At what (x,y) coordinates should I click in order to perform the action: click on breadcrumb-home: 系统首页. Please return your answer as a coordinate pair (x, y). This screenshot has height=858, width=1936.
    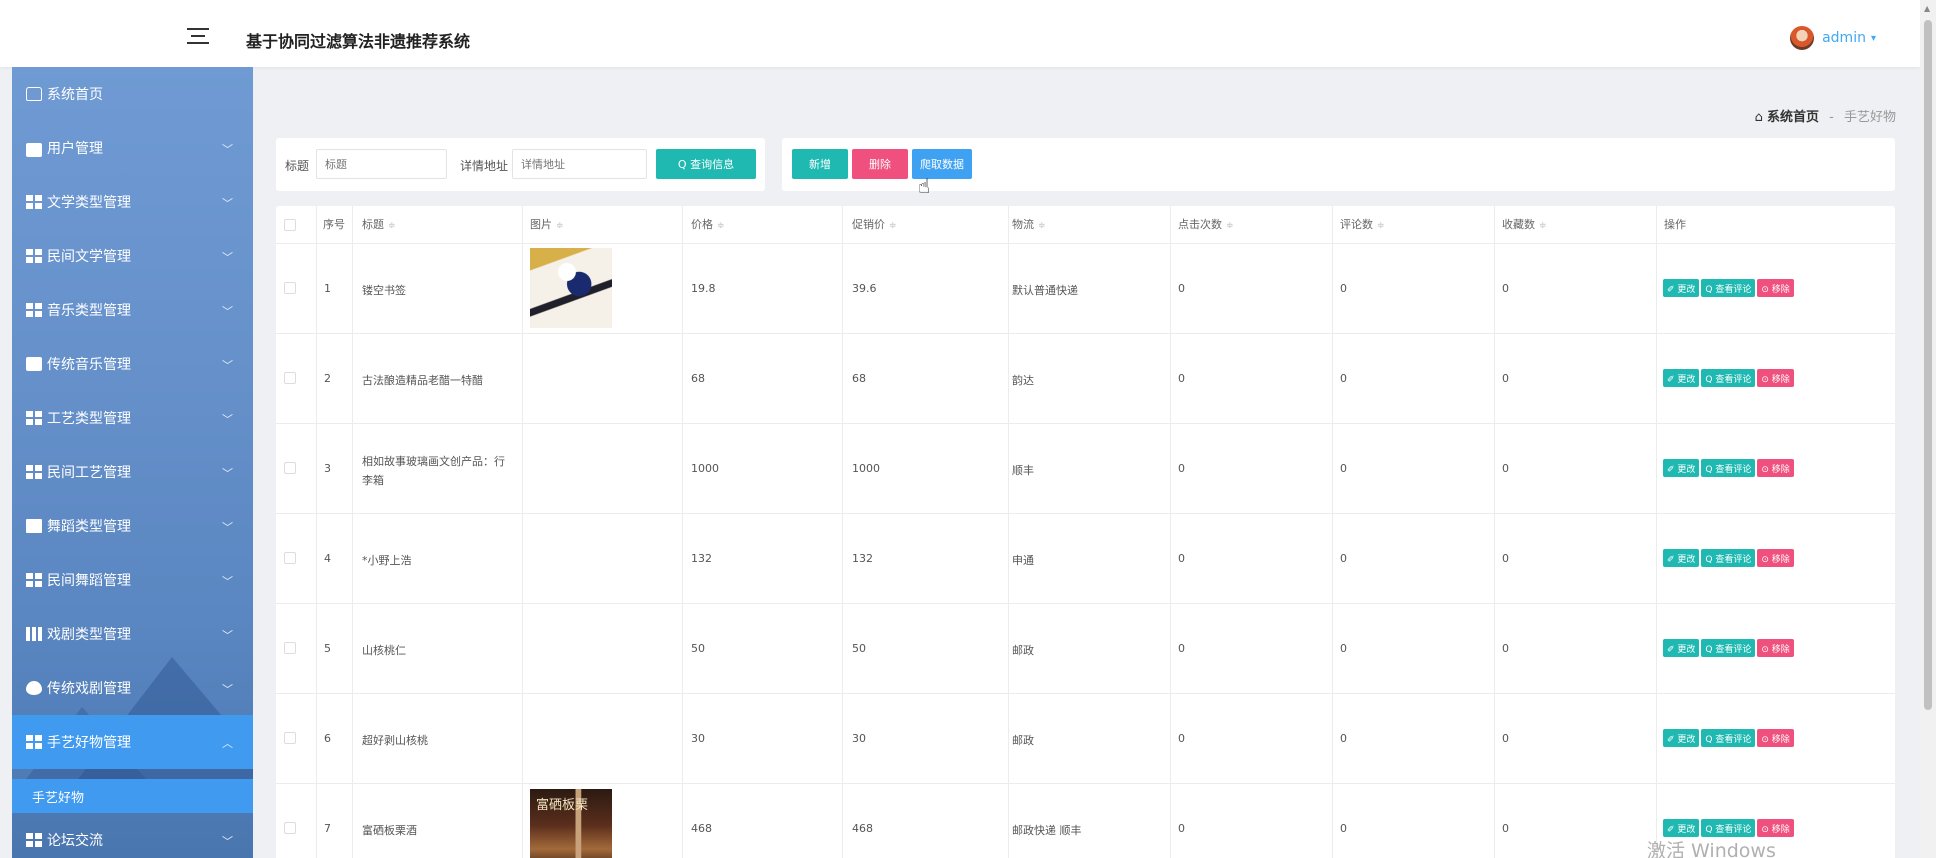
    Looking at the image, I should click on (1793, 117).